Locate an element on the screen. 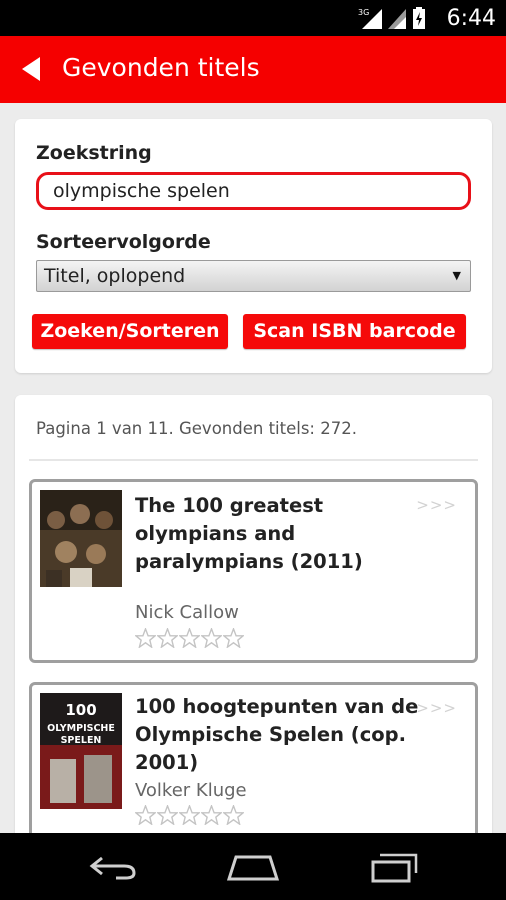  search-label: Zoekstring is located at coordinates (94, 153).